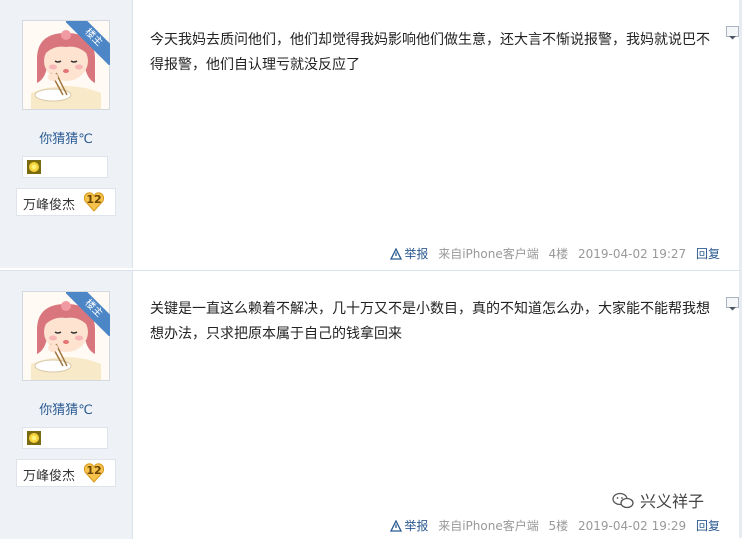 The image size is (742, 539). I want to click on floor-number: 4楼, so click(558, 254).